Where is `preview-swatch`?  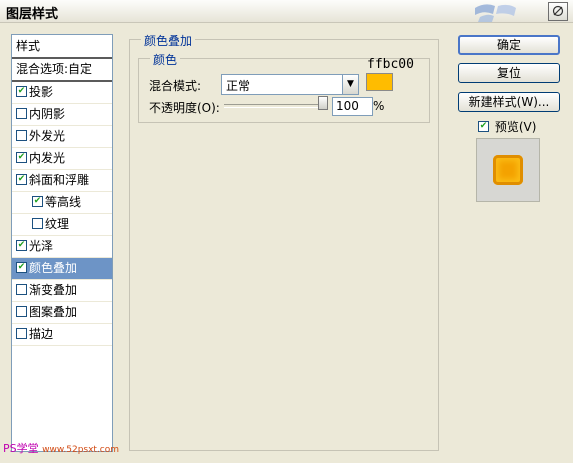 preview-swatch is located at coordinates (508, 170).